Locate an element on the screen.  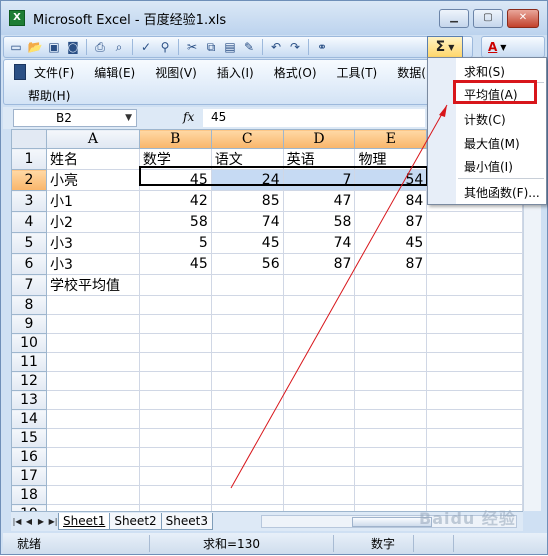
cell-c9 is located at coordinates (247, 324).